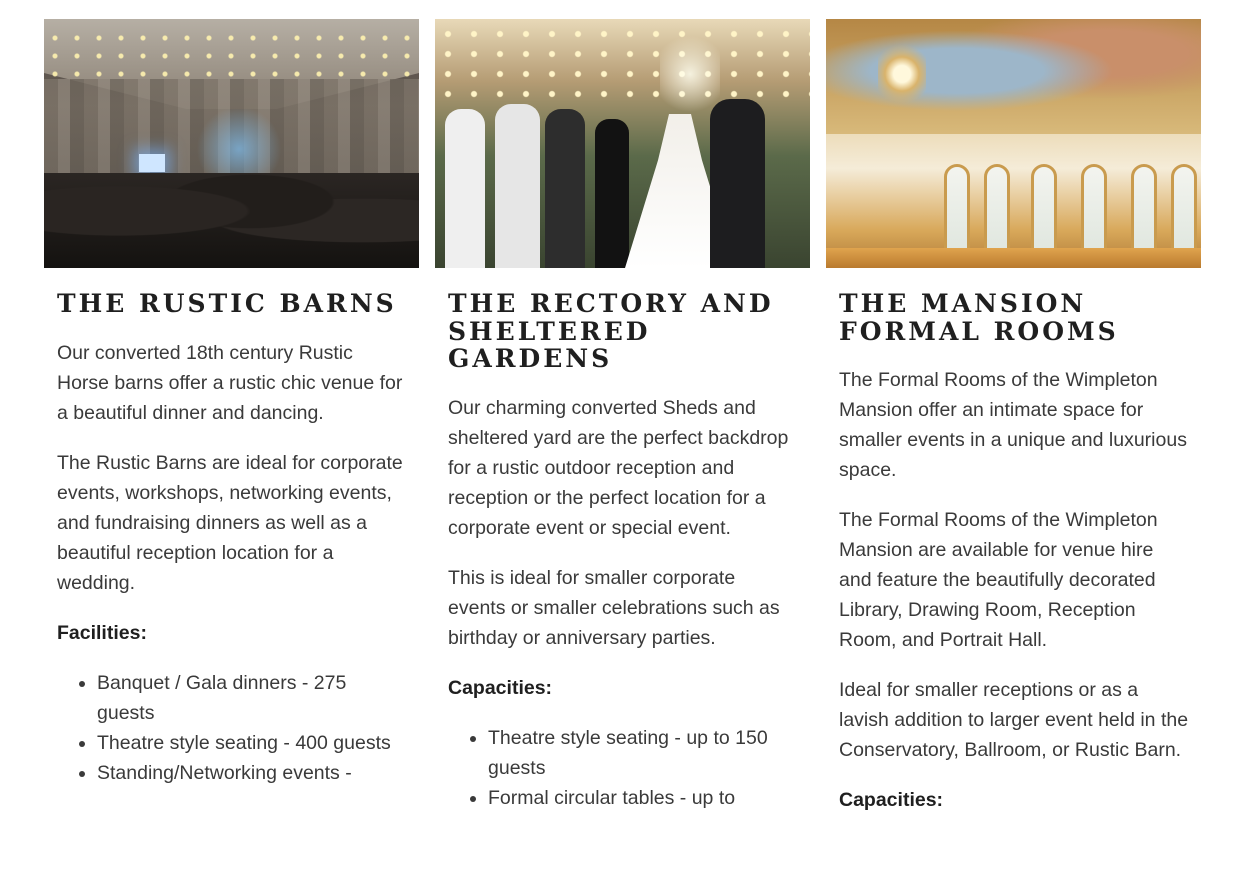 The height and width of the screenshot is (890, 1252). Describe the element at coordinates (227, 303) in the screenshot. I see `venue-title: THE RUSTIC BARNS` at that location.